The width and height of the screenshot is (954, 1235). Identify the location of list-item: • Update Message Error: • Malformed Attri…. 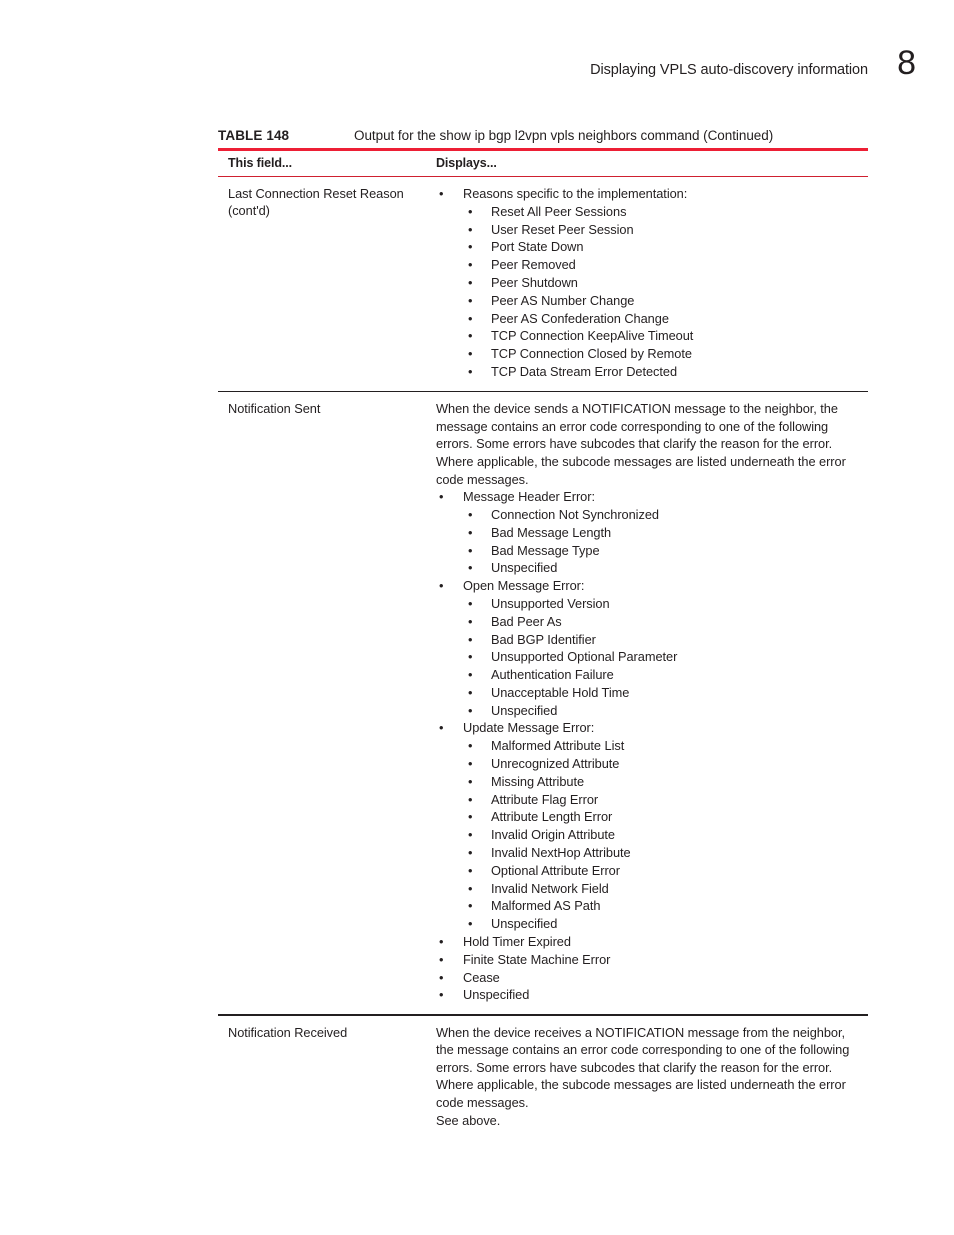
(652, 826).